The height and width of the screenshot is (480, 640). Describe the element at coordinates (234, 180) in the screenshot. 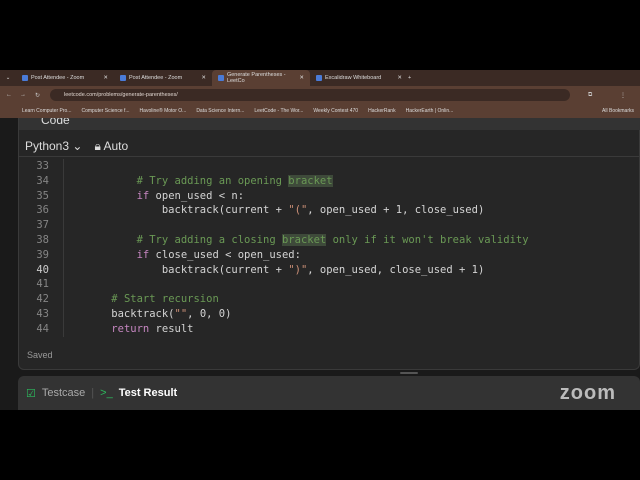

I see `code-text: # Try adding an opening bracket` at that location.